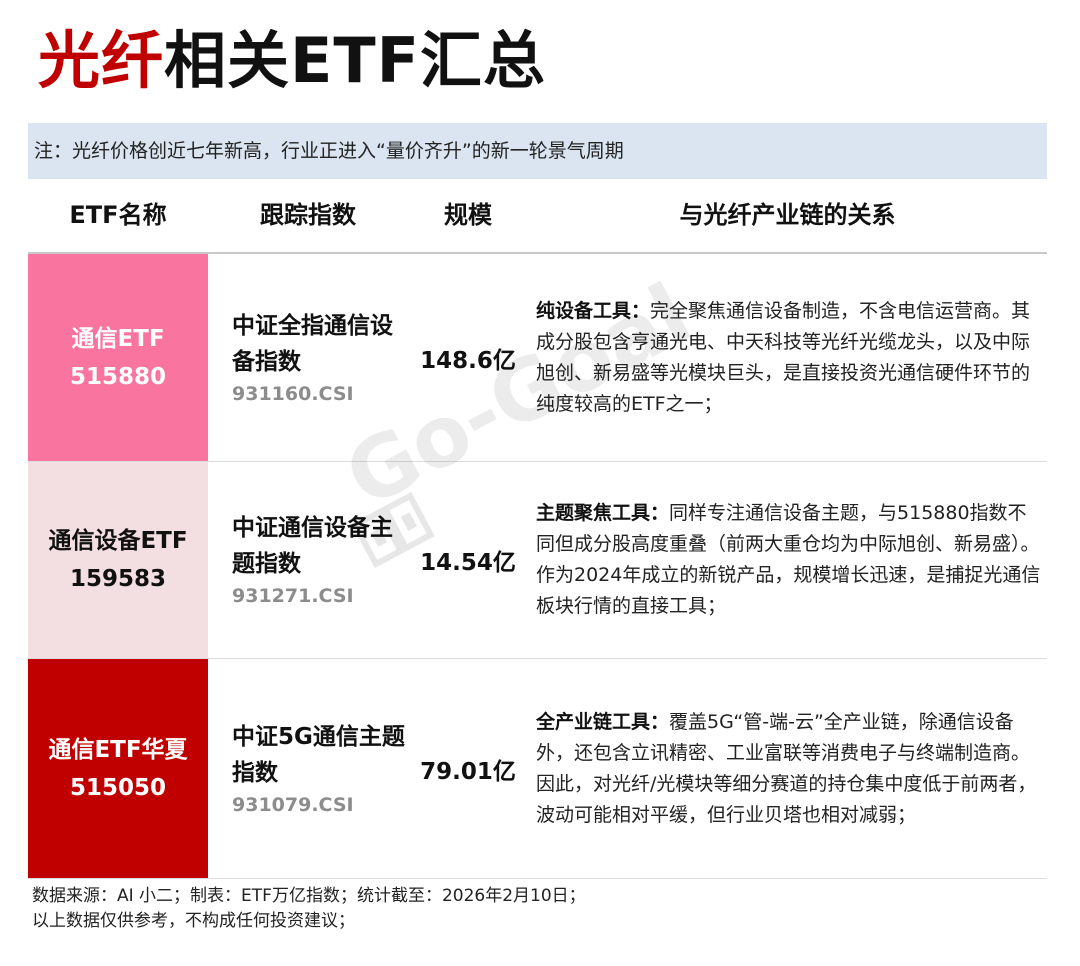 The height and width of the screenshot is (966, 1080). What do you see at coordinates (537, 151) in the screenshot?
I see `note-banner: 注：光纤价格创近七年新高，行业正进入“量价齐升”的新一轮景气周期` at bounding box center [537, 151].